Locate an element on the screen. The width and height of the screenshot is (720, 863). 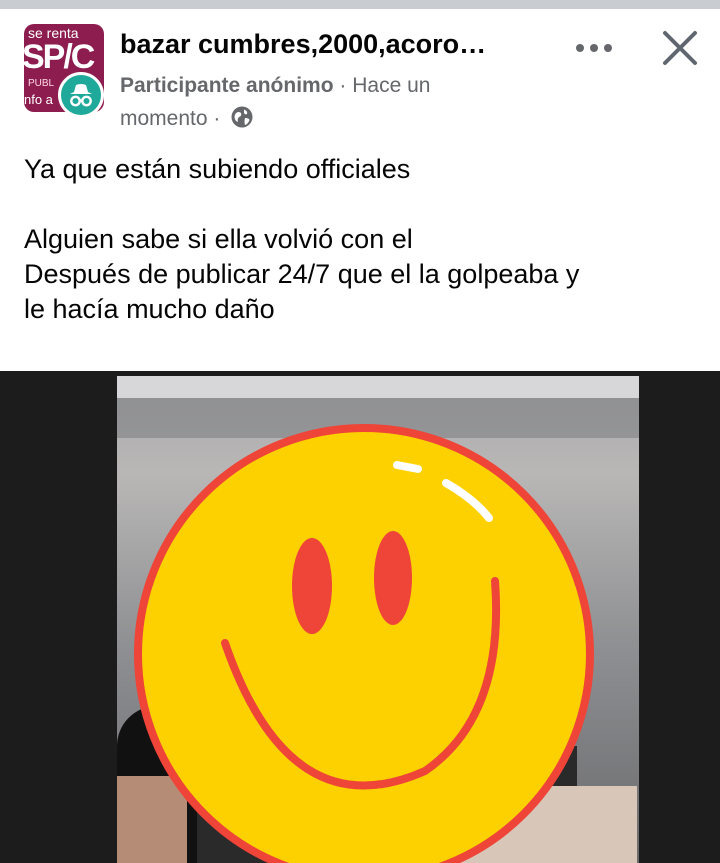
globe-icon is located at coordinates (242, 117).